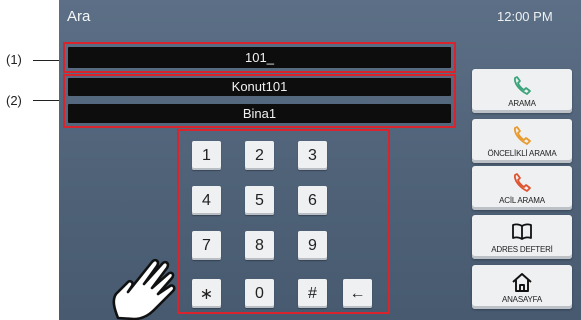  Describe the element at coordinates (259, 293) in the screenshot. I see `key-0: 0` at that location.